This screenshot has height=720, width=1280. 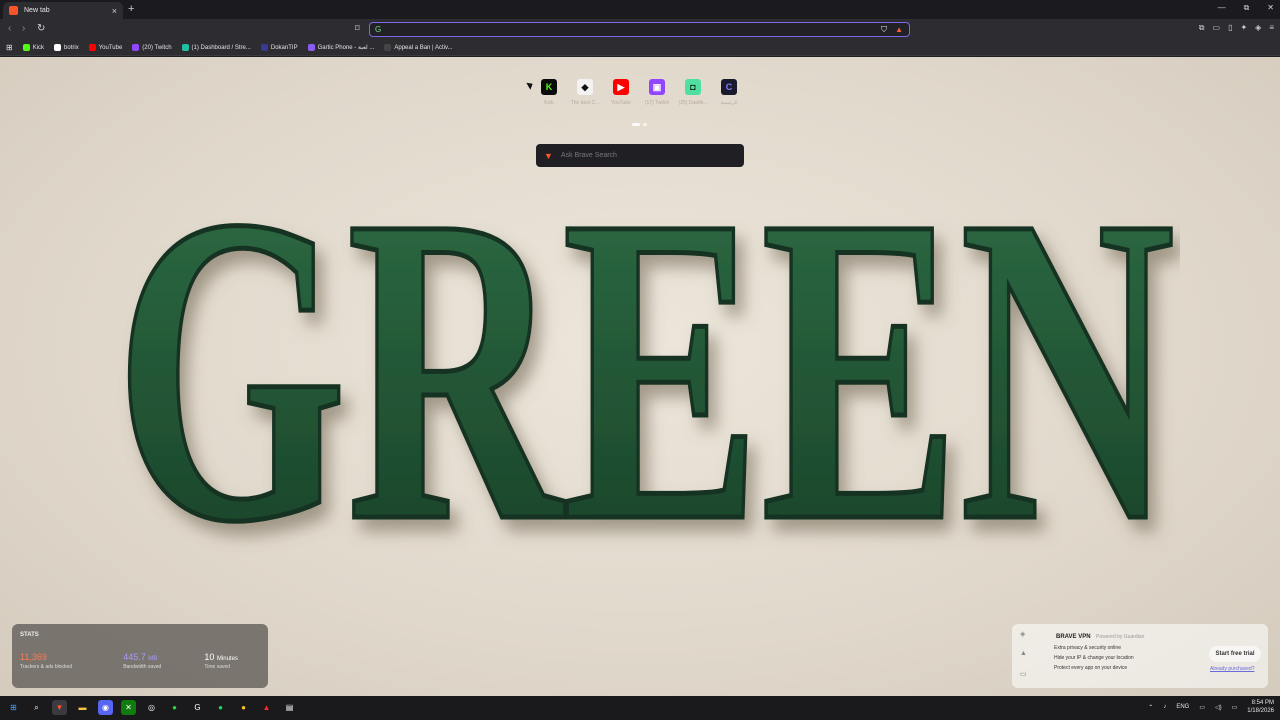 What do you see at coordinates (279, 47) in the screenshot?
I see `bookmark-dokantip: DokanTIP` at bounding box center [279, 47].